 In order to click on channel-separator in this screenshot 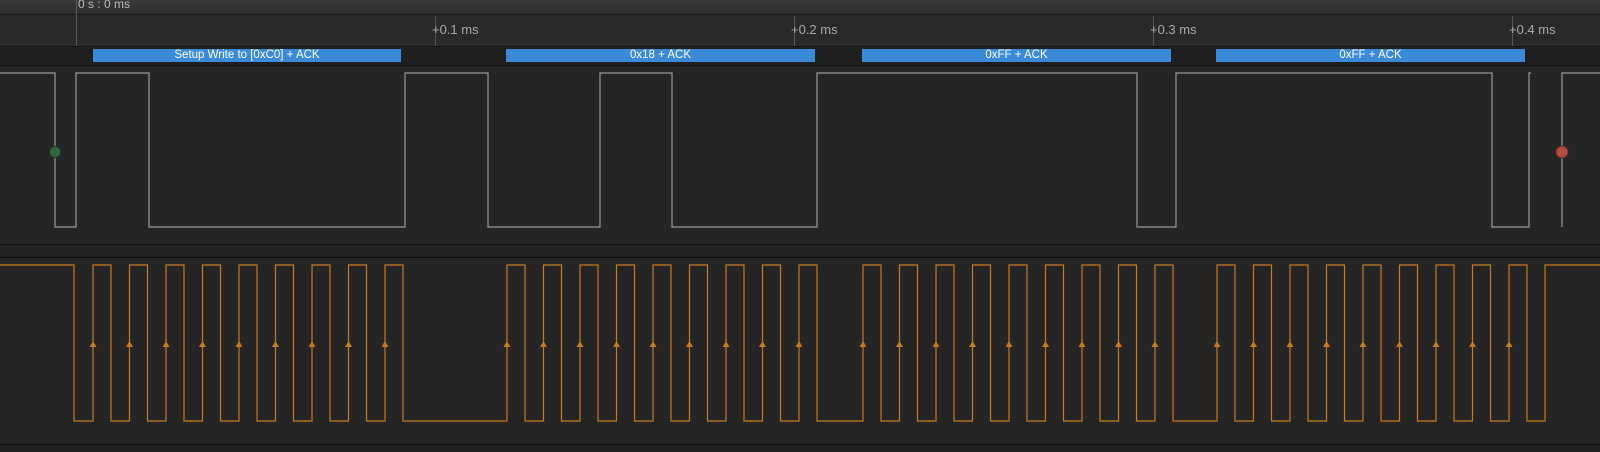, I will do `click(800, 251)`.